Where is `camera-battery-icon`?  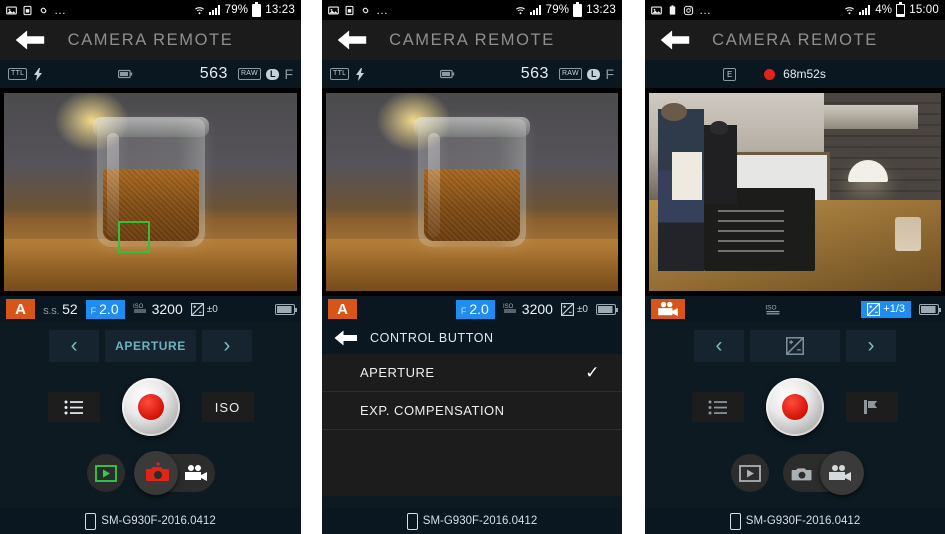 camera-battery-icon is located at coordinates (125, 74).